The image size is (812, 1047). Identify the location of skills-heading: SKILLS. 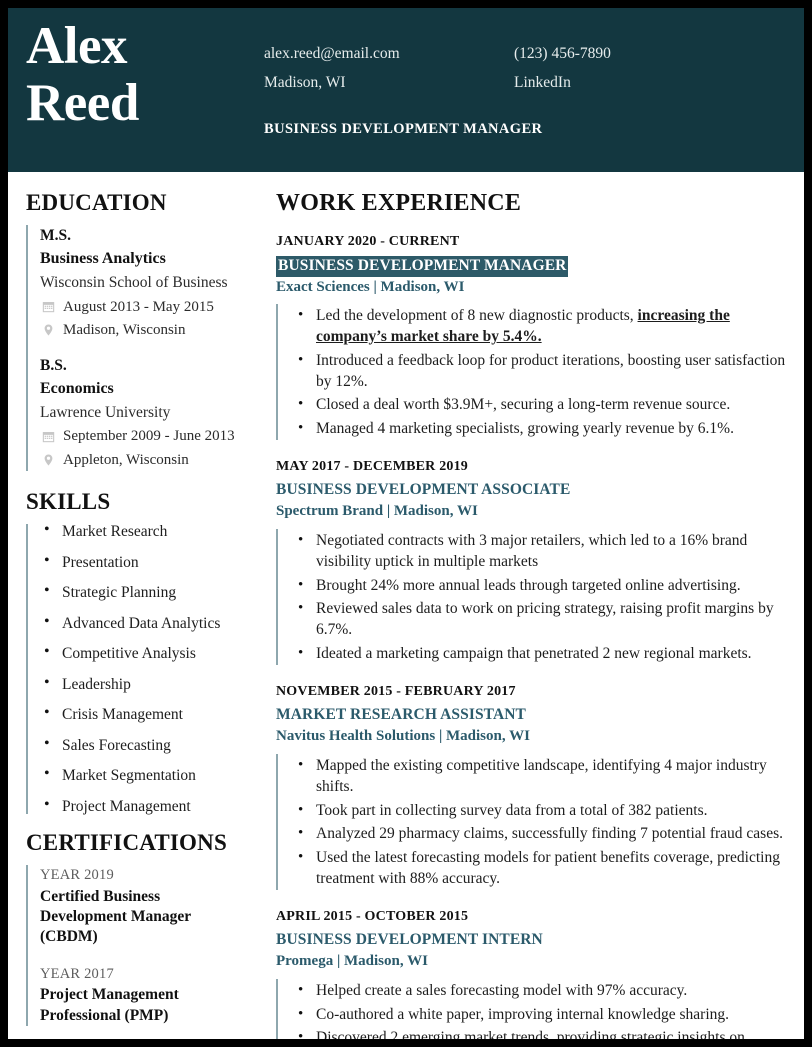
(68, 502).